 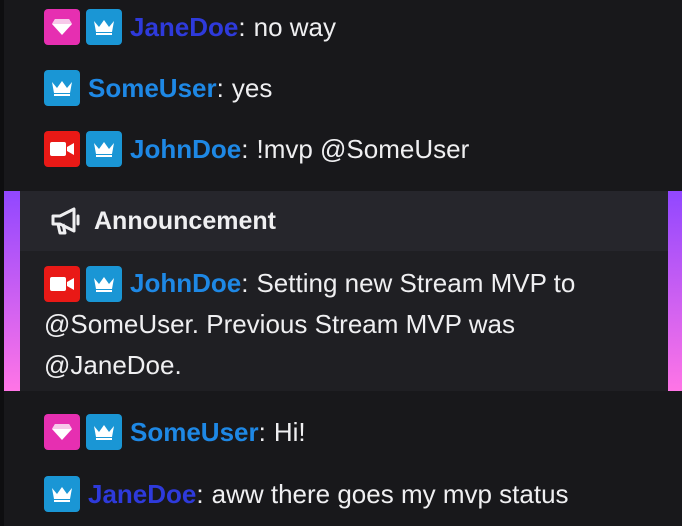 What do you see at coordinates (66, 221) in the screenshot?
I see `megaphone-icon` at bounding box center [66, 221].